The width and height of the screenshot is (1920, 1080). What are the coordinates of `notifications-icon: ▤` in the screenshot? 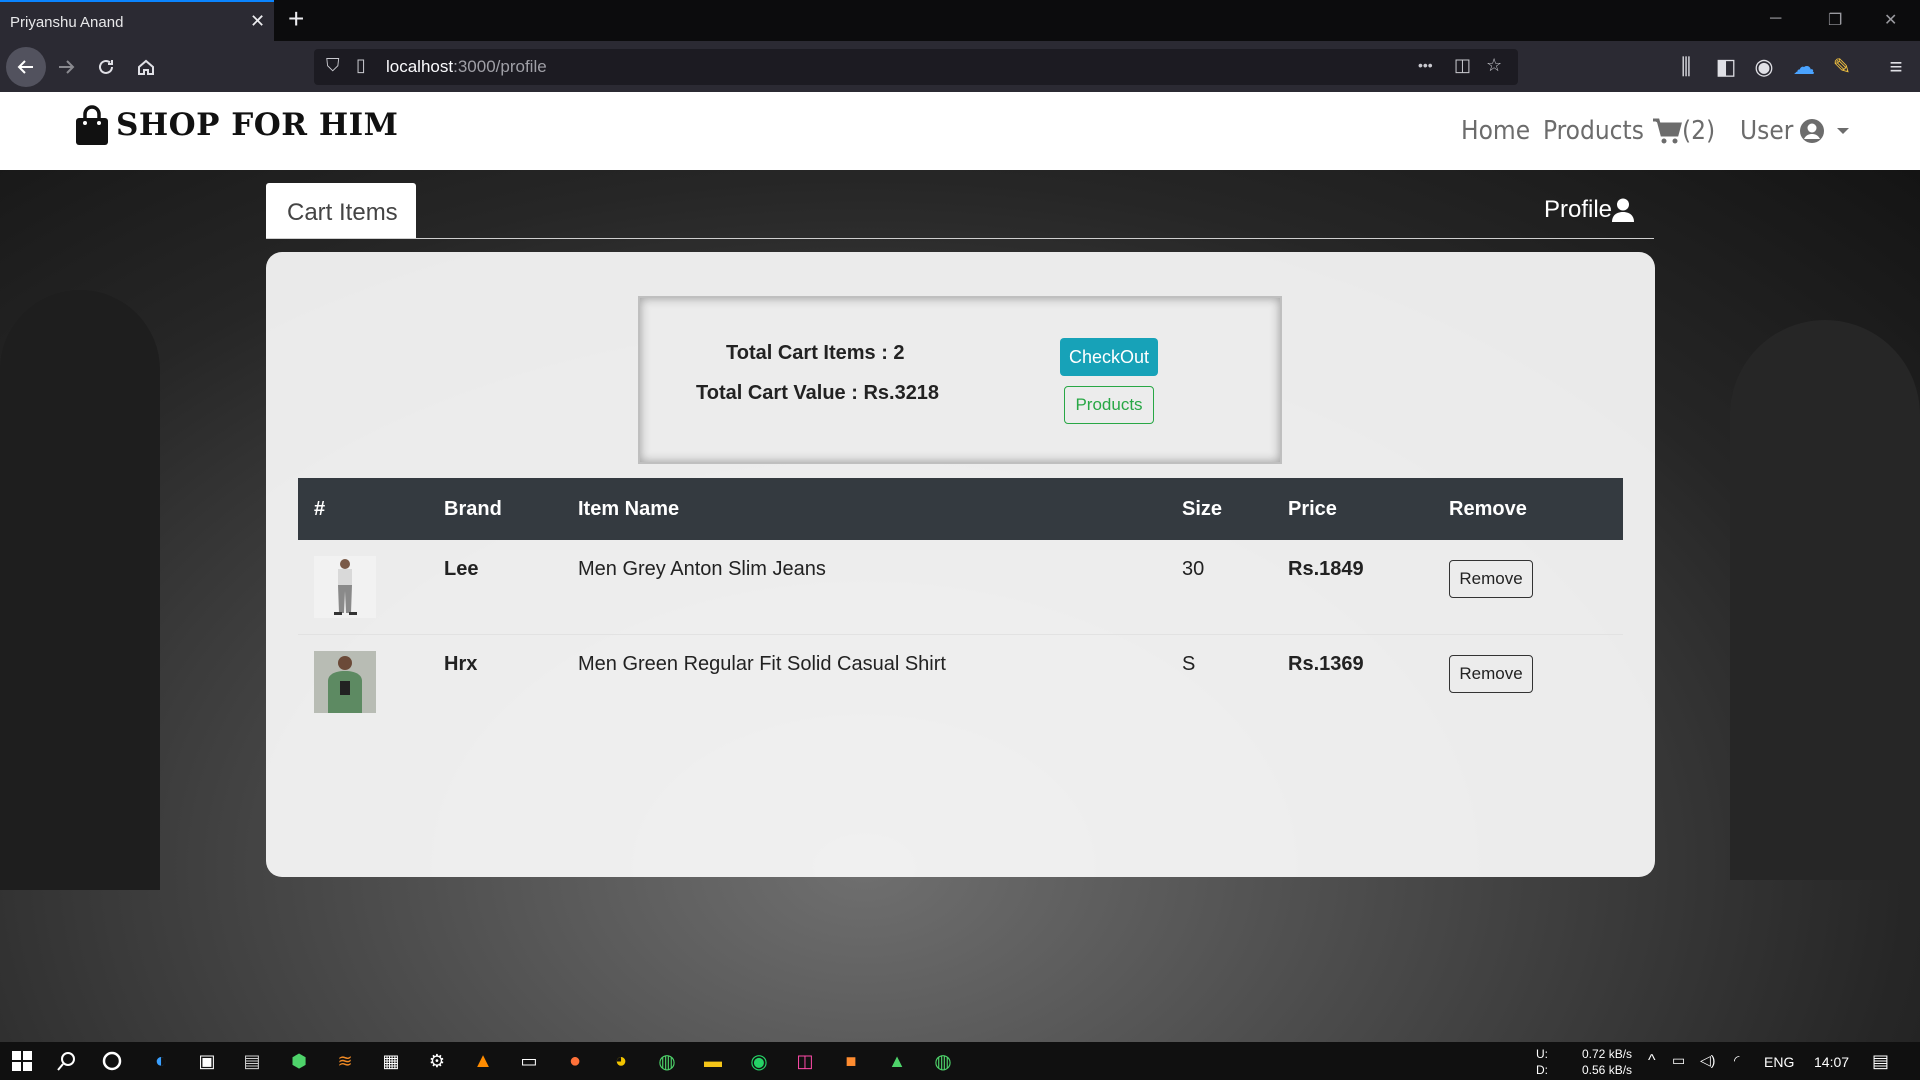 It's located at (1880, 1061).